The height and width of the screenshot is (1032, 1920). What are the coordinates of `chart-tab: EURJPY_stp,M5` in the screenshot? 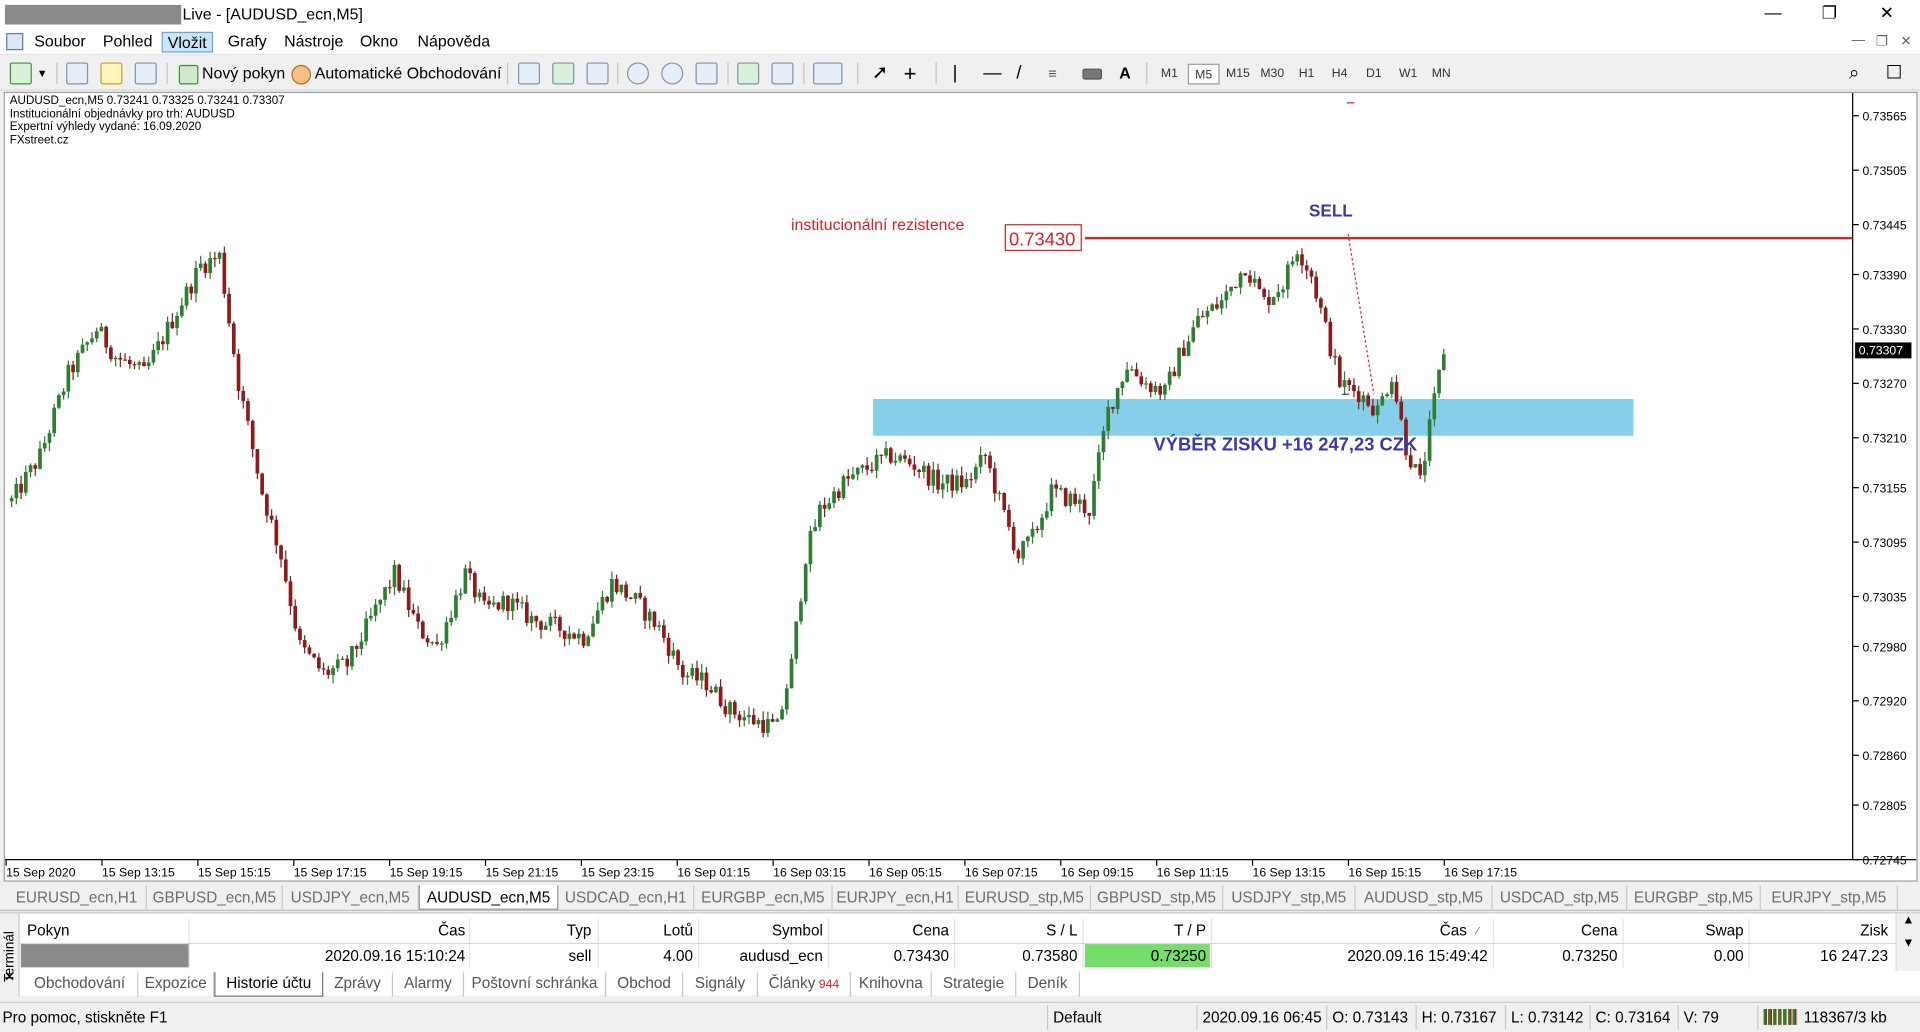 It's located at (1829, 897).